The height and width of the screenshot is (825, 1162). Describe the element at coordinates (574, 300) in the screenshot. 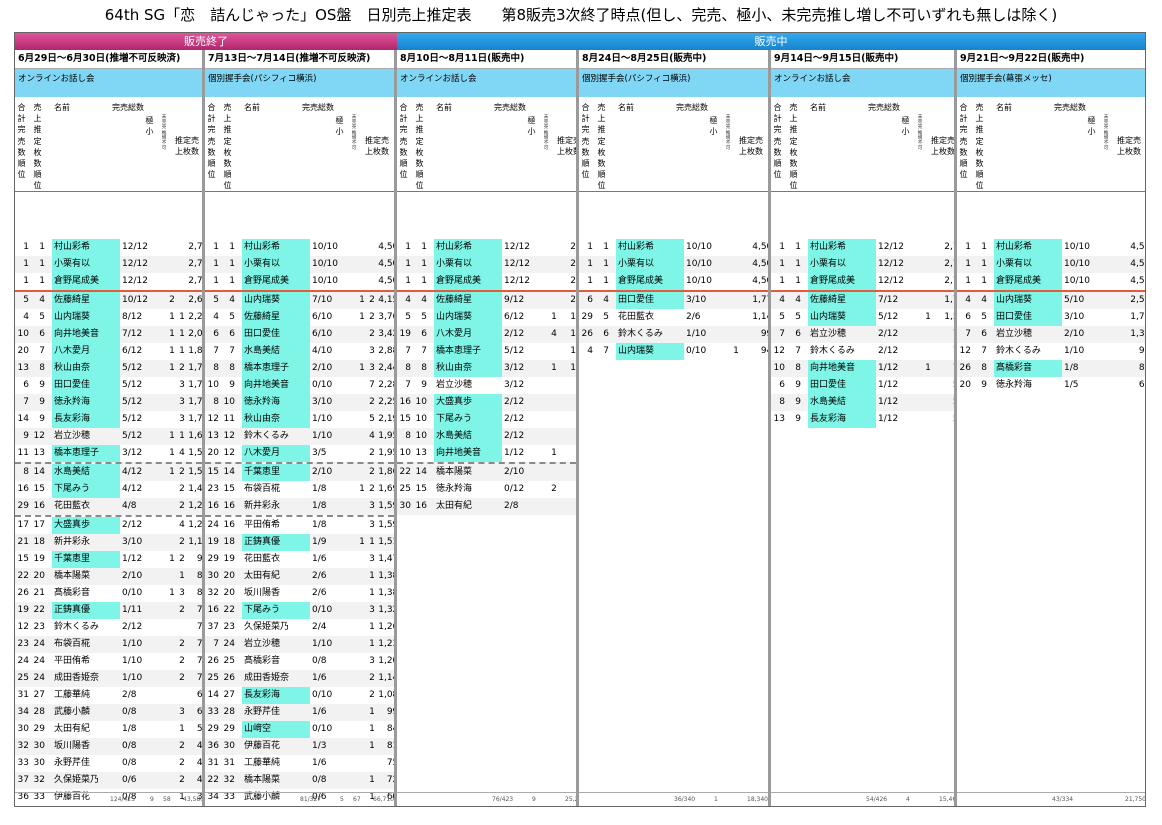

I see `est-sales: 2,160` at that location.